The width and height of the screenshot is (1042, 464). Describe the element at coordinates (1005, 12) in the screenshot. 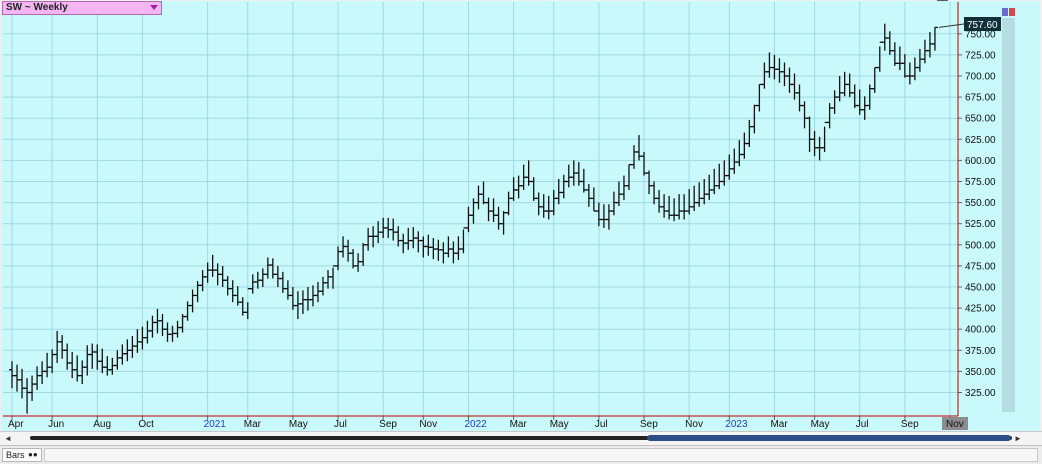

I see `settings-icon` at that location.